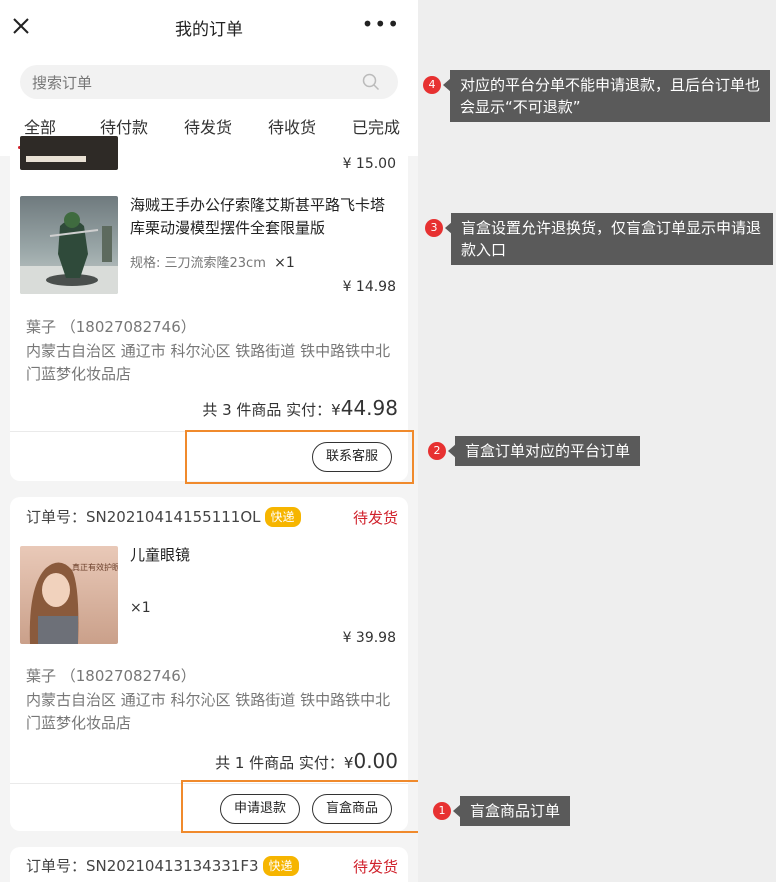 The image size is (776, 882). I want to click on product-title: 海贼王手办公仔索隆艾斯甚平路飞卡塔库栗动漫模型摆件全套限量版, so click(261, 217).